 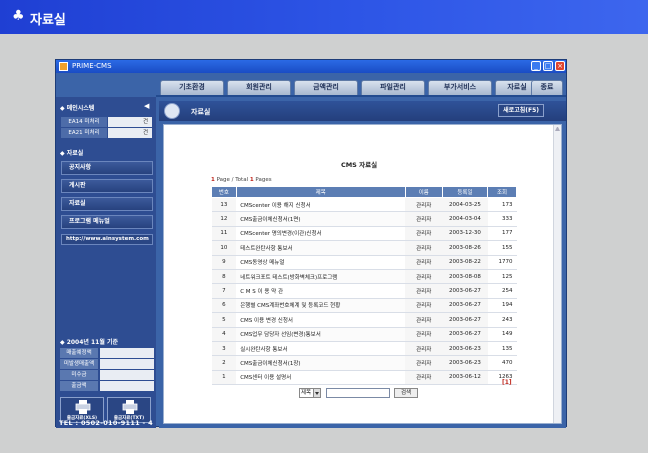 What do you see at coordinates (326, 87) in the screenshot?
I see `tab-amount-management: 금액관리` at bounding box center [326, 87].